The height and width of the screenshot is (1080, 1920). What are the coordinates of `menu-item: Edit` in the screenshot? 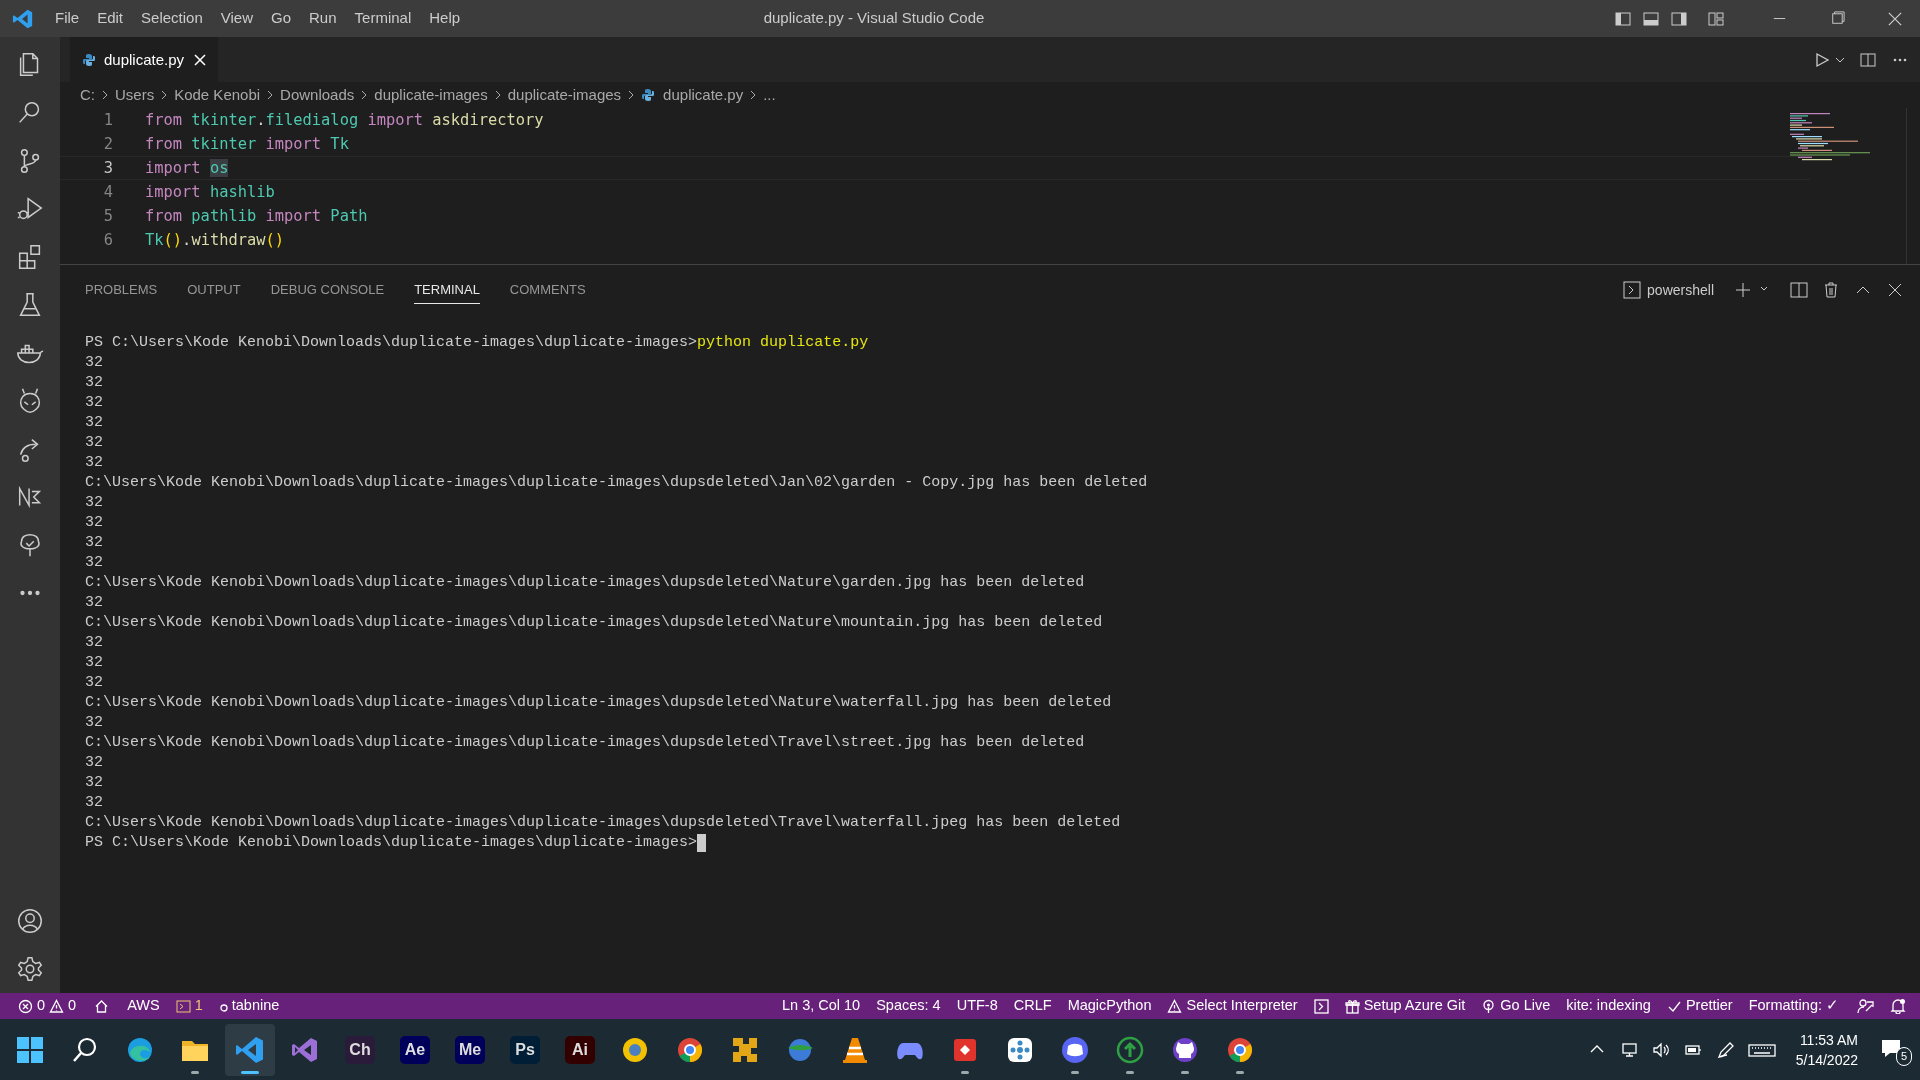 It's located at (110, 18).